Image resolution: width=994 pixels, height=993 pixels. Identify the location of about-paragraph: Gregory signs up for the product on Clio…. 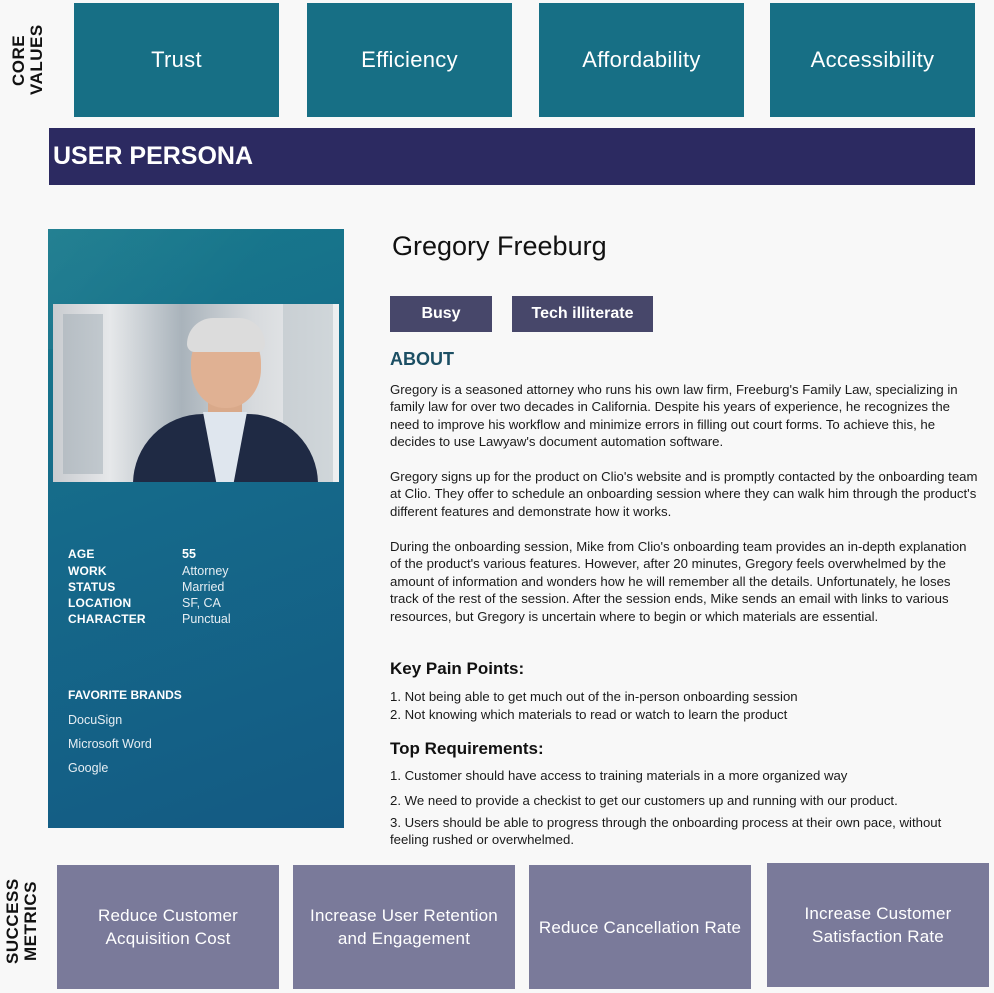
(684, 494).